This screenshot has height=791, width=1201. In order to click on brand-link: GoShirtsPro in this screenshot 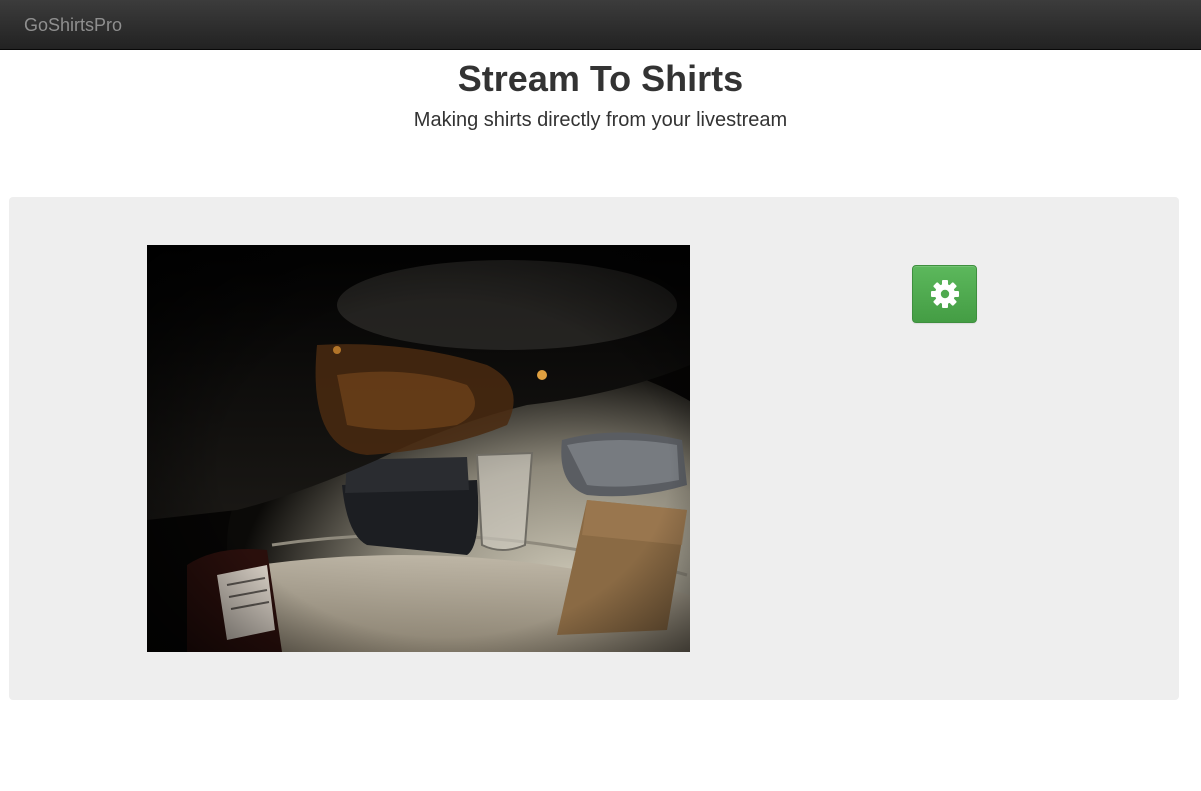, I will do `click(73, 25)`.